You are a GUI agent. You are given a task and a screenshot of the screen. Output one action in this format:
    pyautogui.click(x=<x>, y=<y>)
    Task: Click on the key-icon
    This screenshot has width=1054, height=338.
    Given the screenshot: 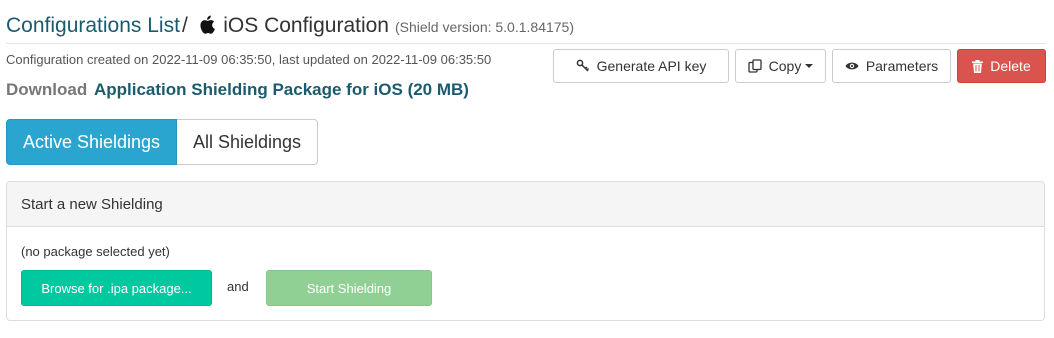 What is the action you would take?
    pyautogui.click(x=582, y=65)
    